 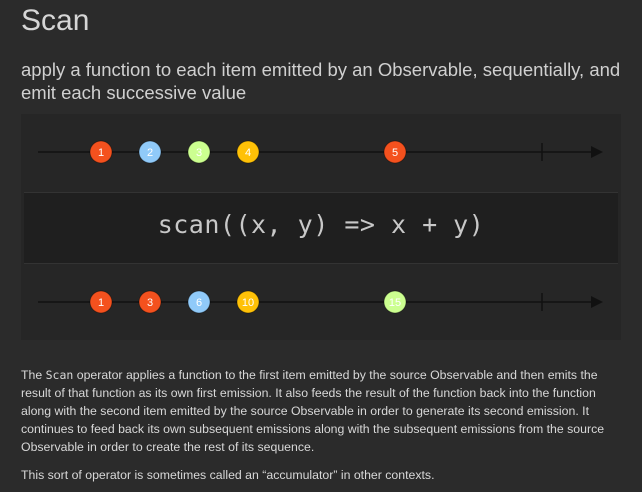 I want to click on input-marble-2: 2, so click(x=150, y=152).